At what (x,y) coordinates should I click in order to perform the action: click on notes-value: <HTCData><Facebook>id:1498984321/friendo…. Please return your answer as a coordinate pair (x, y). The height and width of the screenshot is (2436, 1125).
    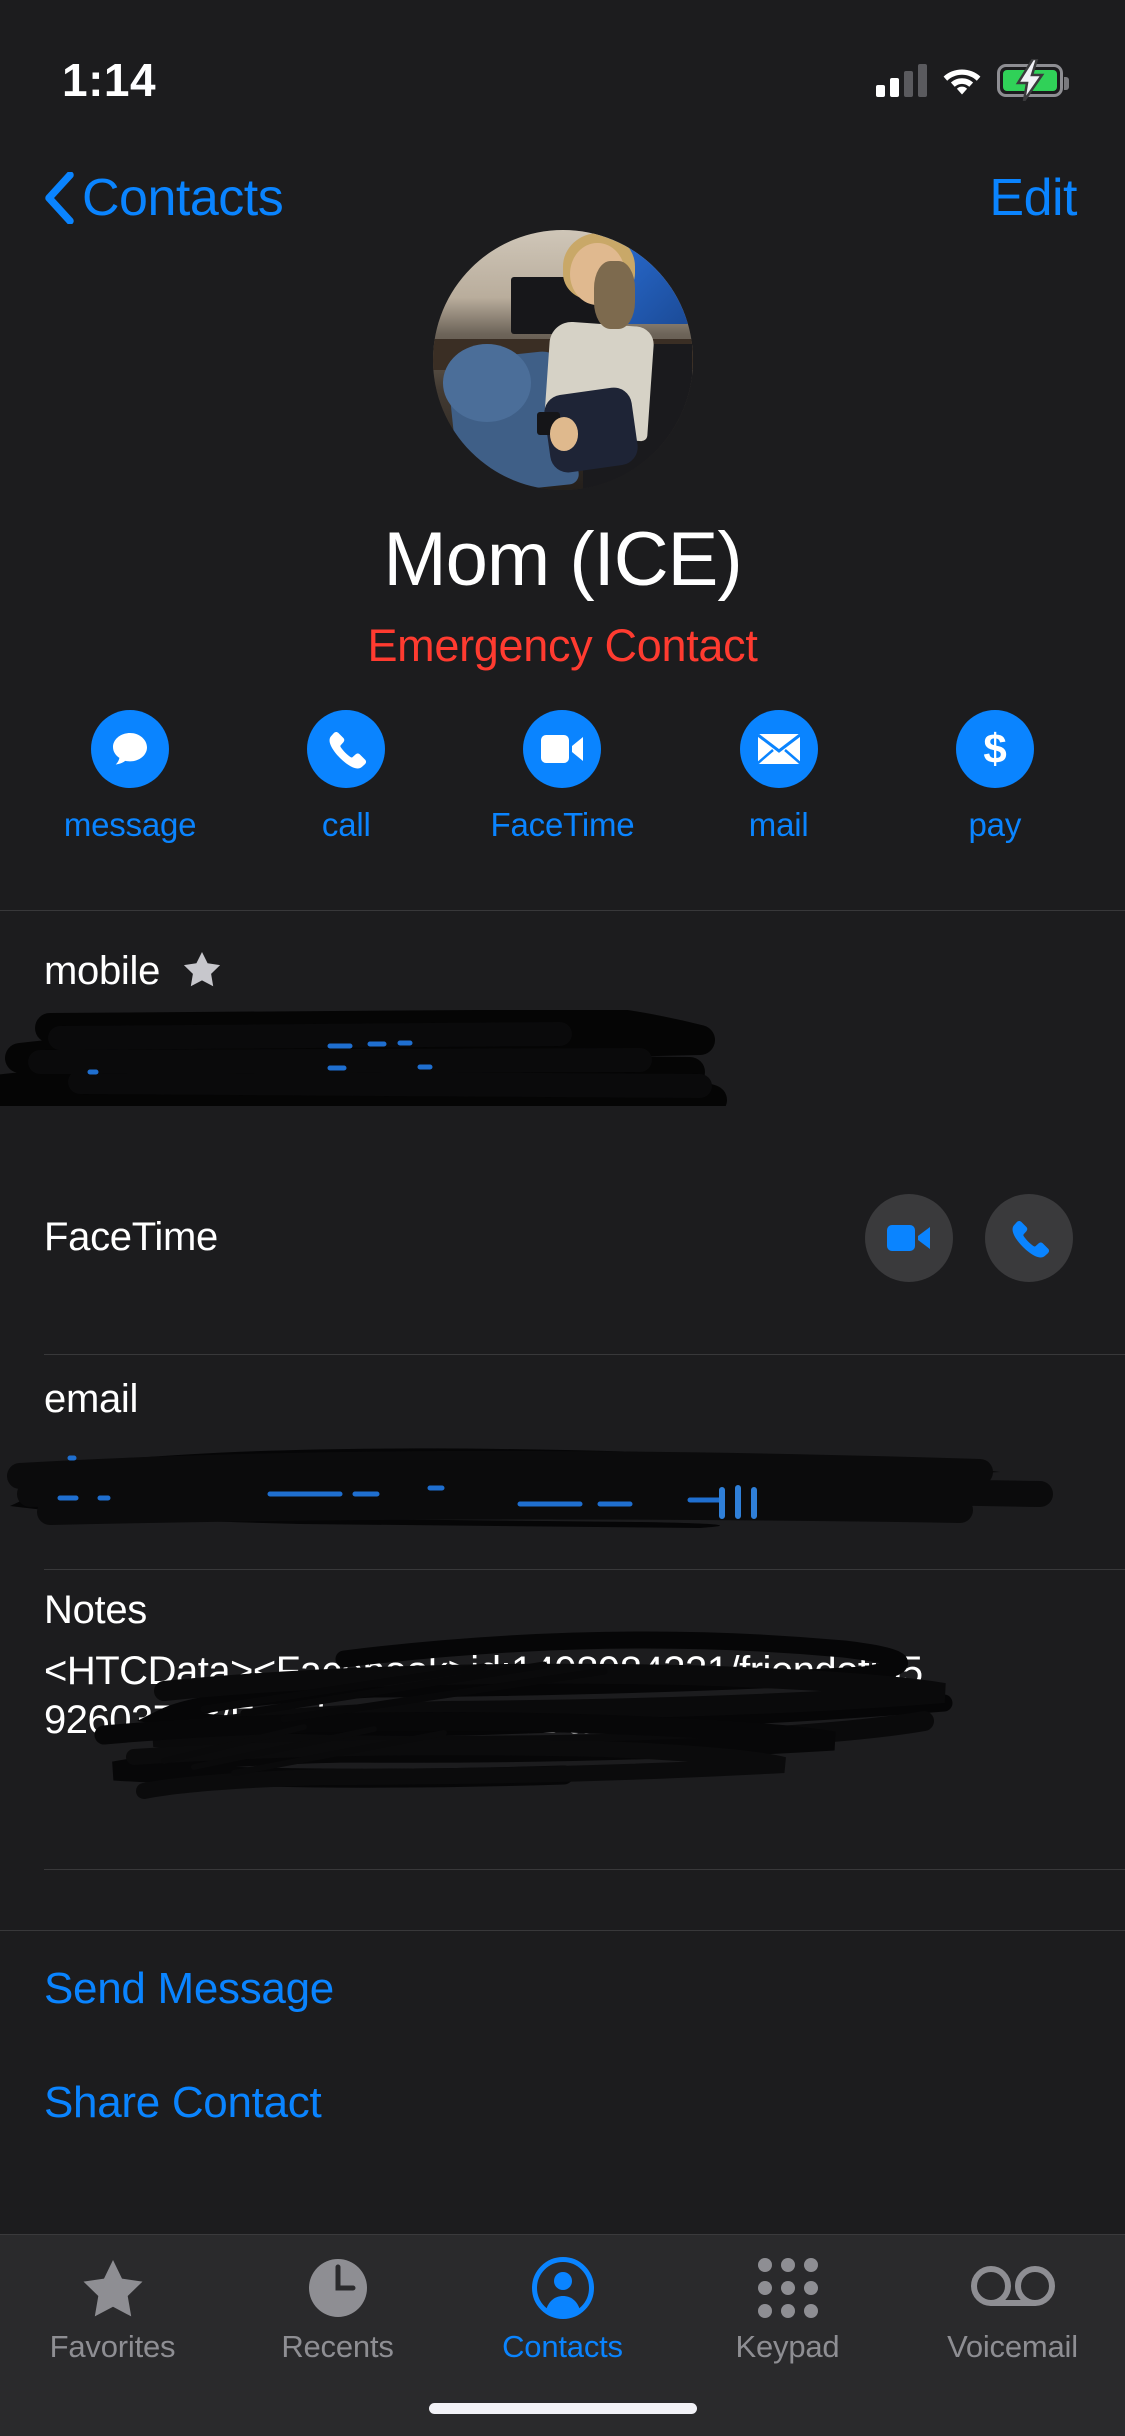
    Looking at the image, I should click on (483, 1695).